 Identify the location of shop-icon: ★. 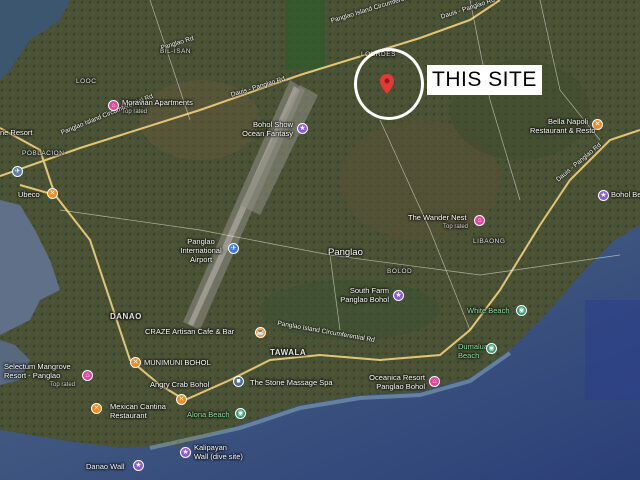
(603, 195).